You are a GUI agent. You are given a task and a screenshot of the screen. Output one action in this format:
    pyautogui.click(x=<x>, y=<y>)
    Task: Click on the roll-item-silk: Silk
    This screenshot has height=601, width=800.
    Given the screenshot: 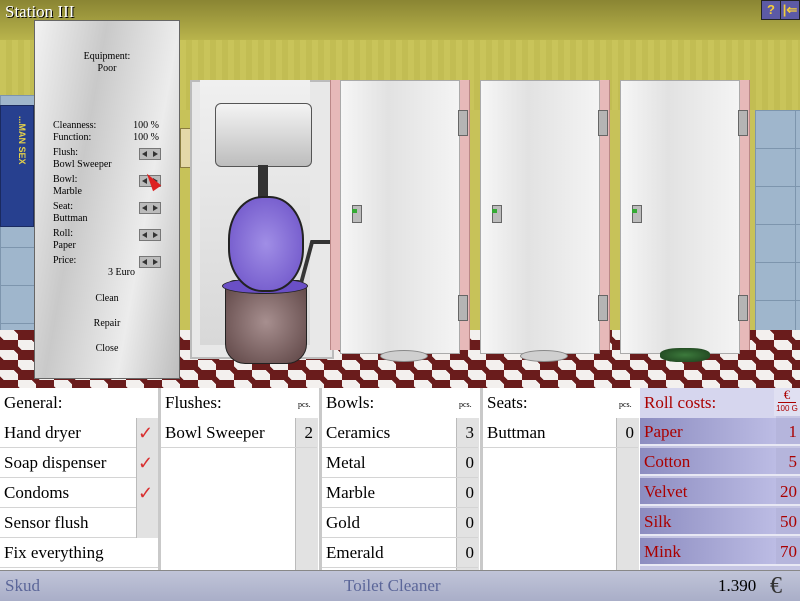 What is the action you would take?
    pyautogui.click(x=708, y=522)
    